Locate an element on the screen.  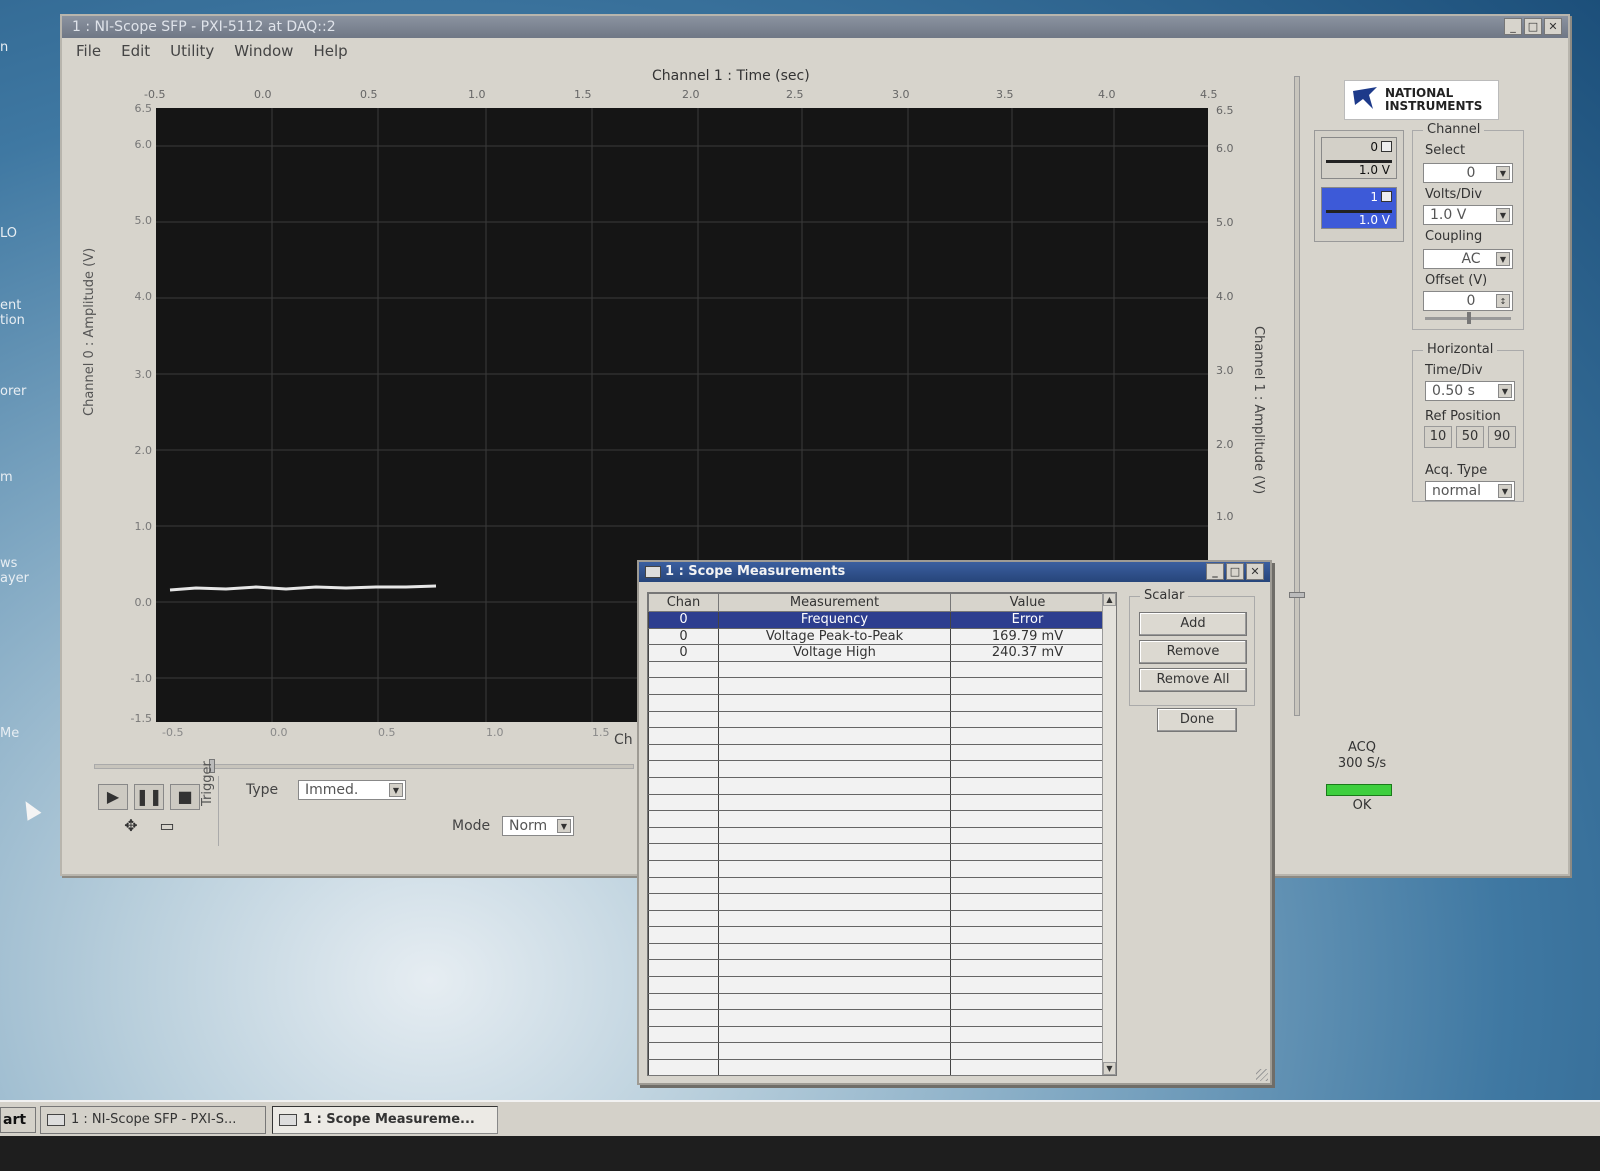
y-tick-right: 5.0 is located at coordinates (1225, 222).